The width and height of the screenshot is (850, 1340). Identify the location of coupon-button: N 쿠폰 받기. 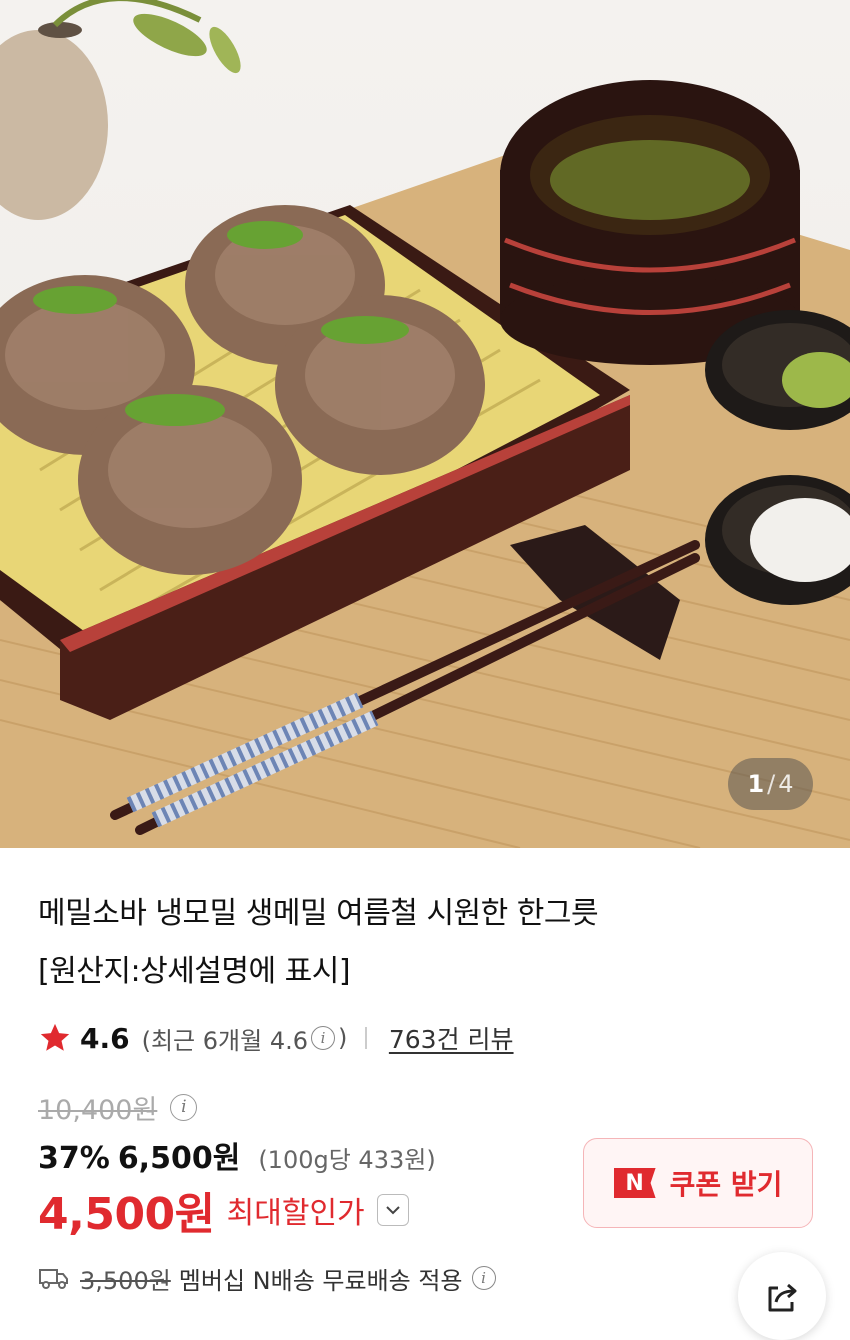
(698, 1183).